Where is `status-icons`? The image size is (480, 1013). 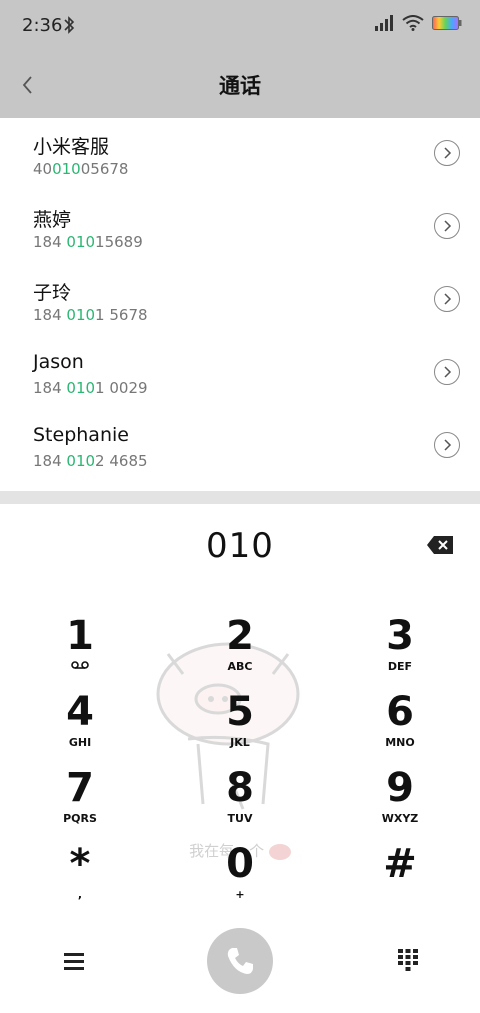 status-icons is located at coordinates (418, 23).